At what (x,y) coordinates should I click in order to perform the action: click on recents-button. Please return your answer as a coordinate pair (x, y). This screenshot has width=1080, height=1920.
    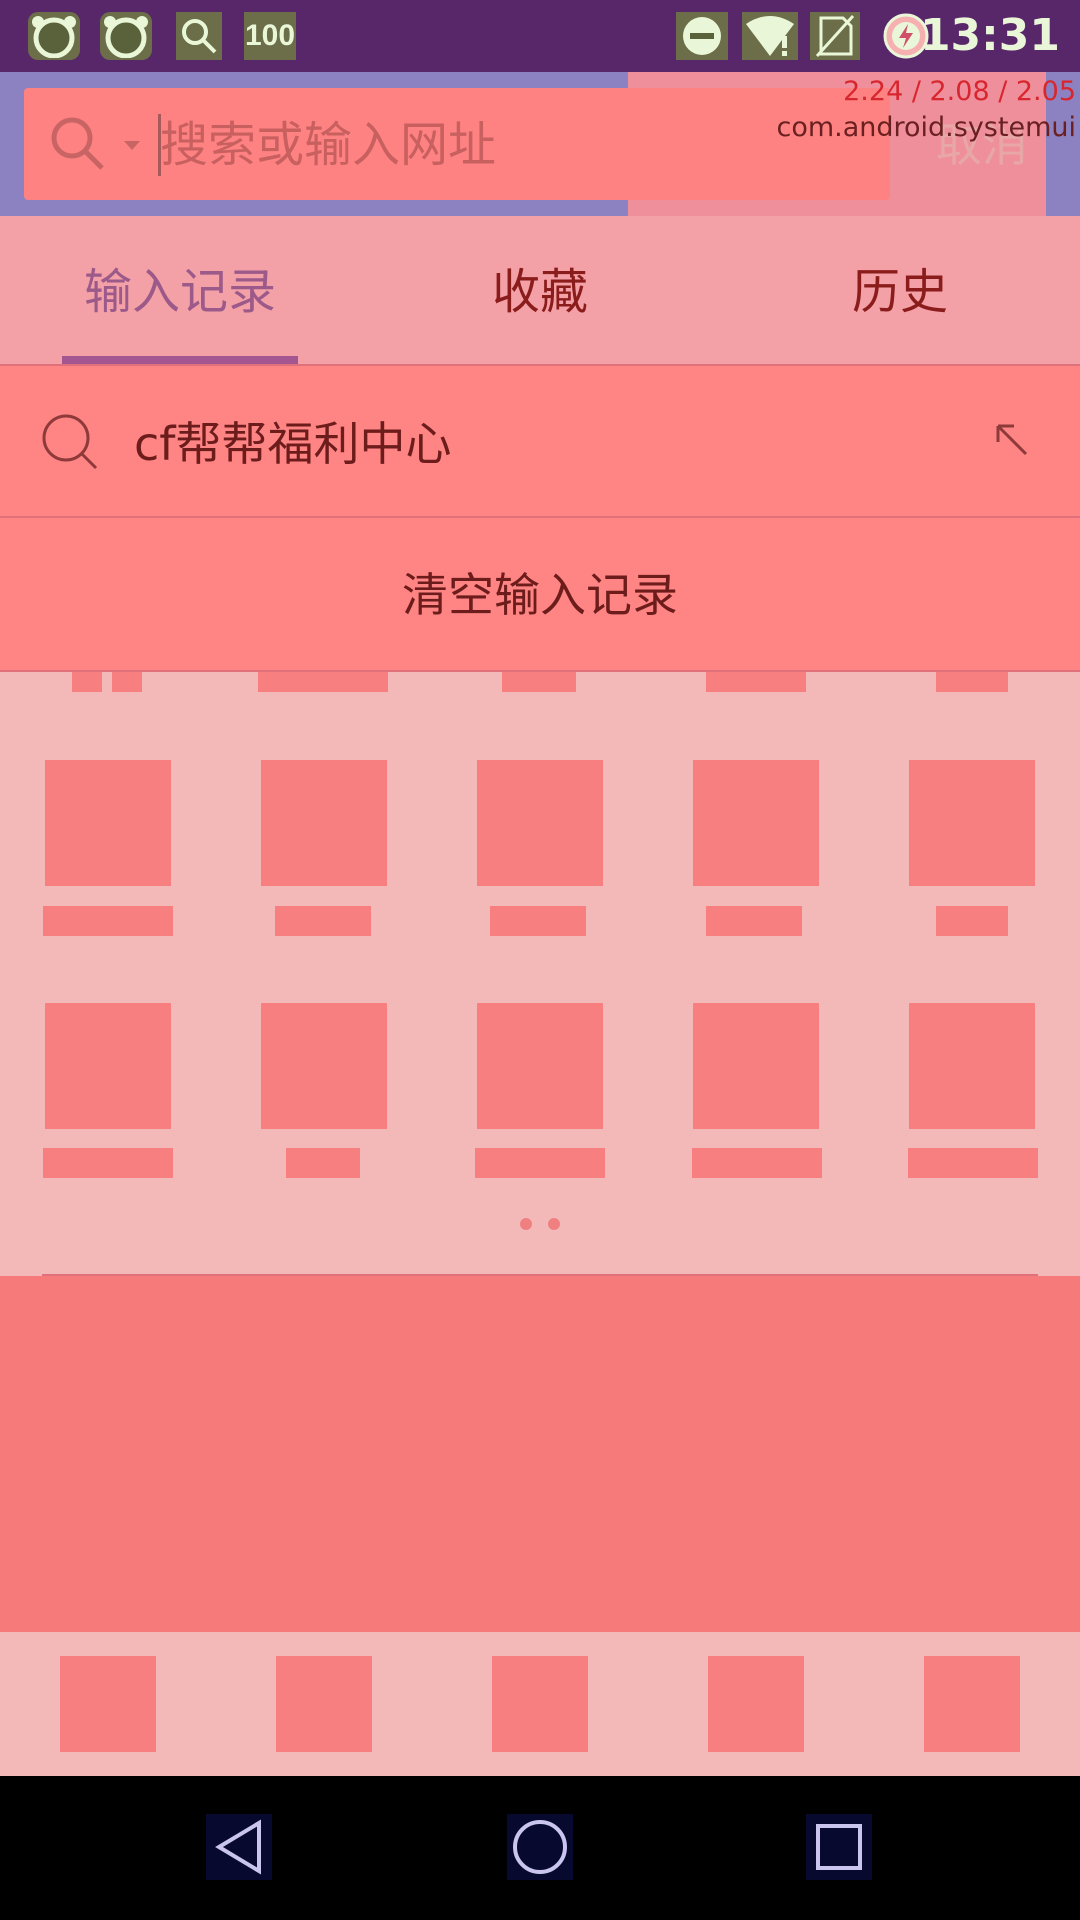
    Looking at the image, I should click on (839, 1847).